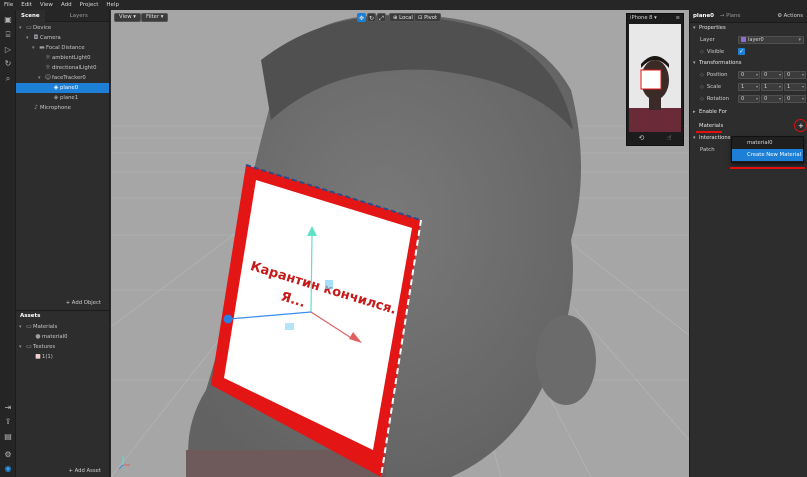  I want to click on device-preview: iPhone 8 ▾ ≡ ⟲ ☝, so click(655, 79).